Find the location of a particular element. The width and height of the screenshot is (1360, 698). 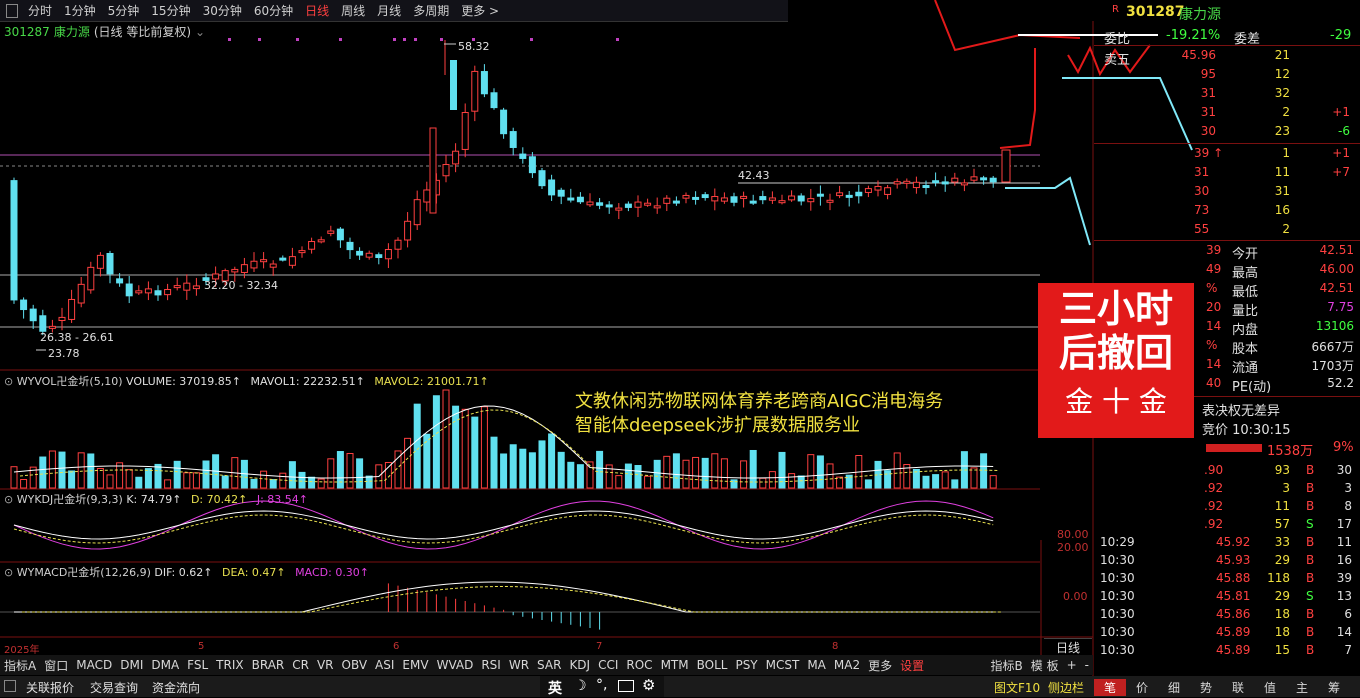

indicator-tab: MACD is located at coordinates (94, 665).